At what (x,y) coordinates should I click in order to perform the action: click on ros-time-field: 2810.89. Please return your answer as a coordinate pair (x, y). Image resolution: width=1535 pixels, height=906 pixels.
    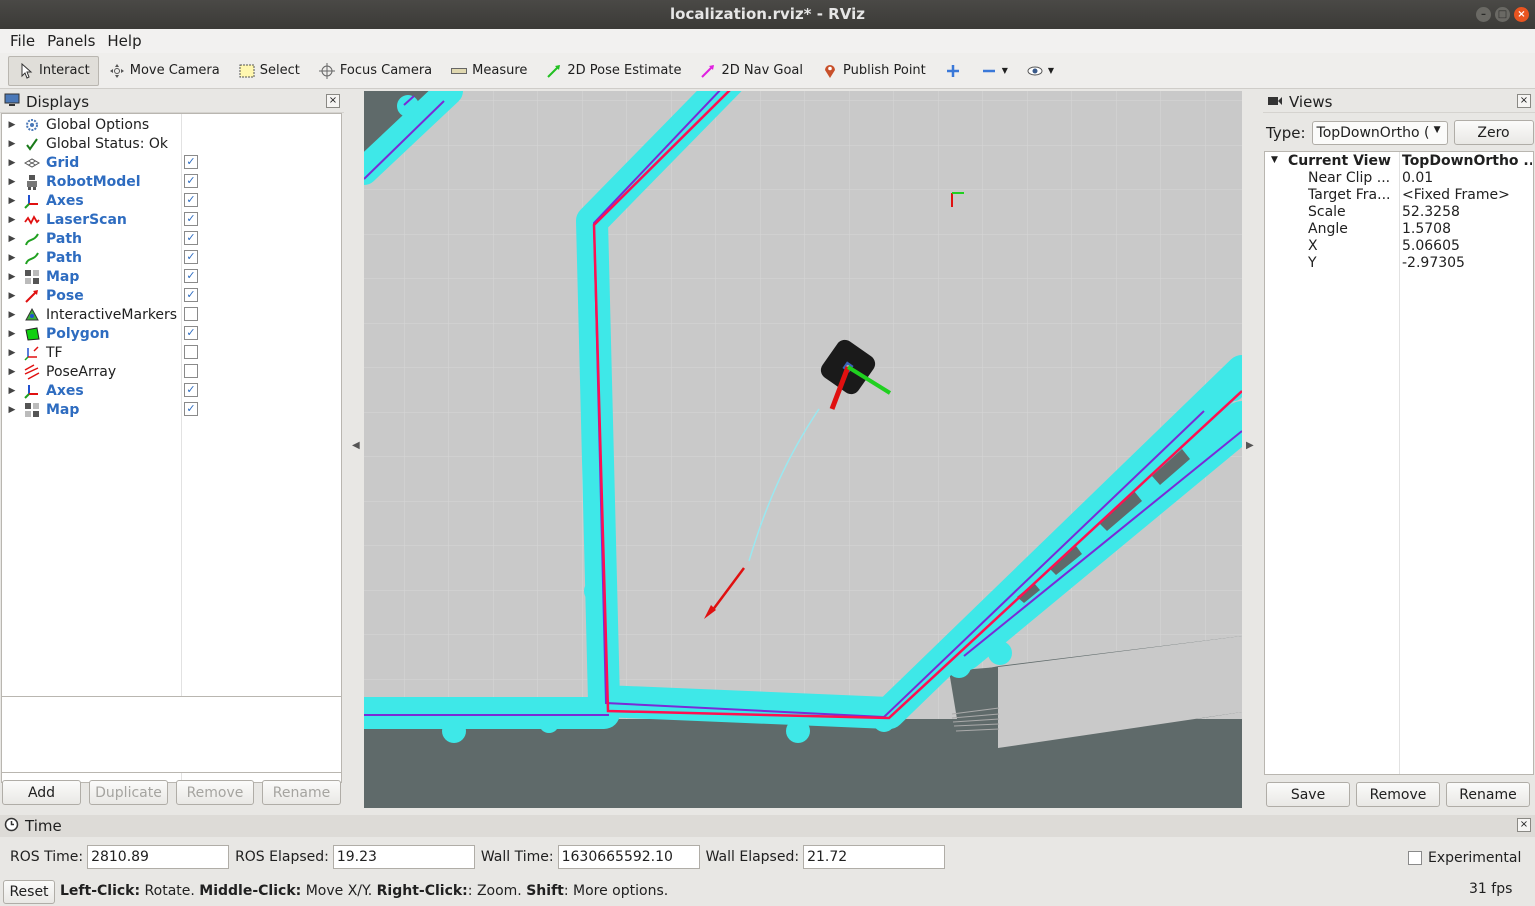
    Looking at the image, I should click on (158, 857).